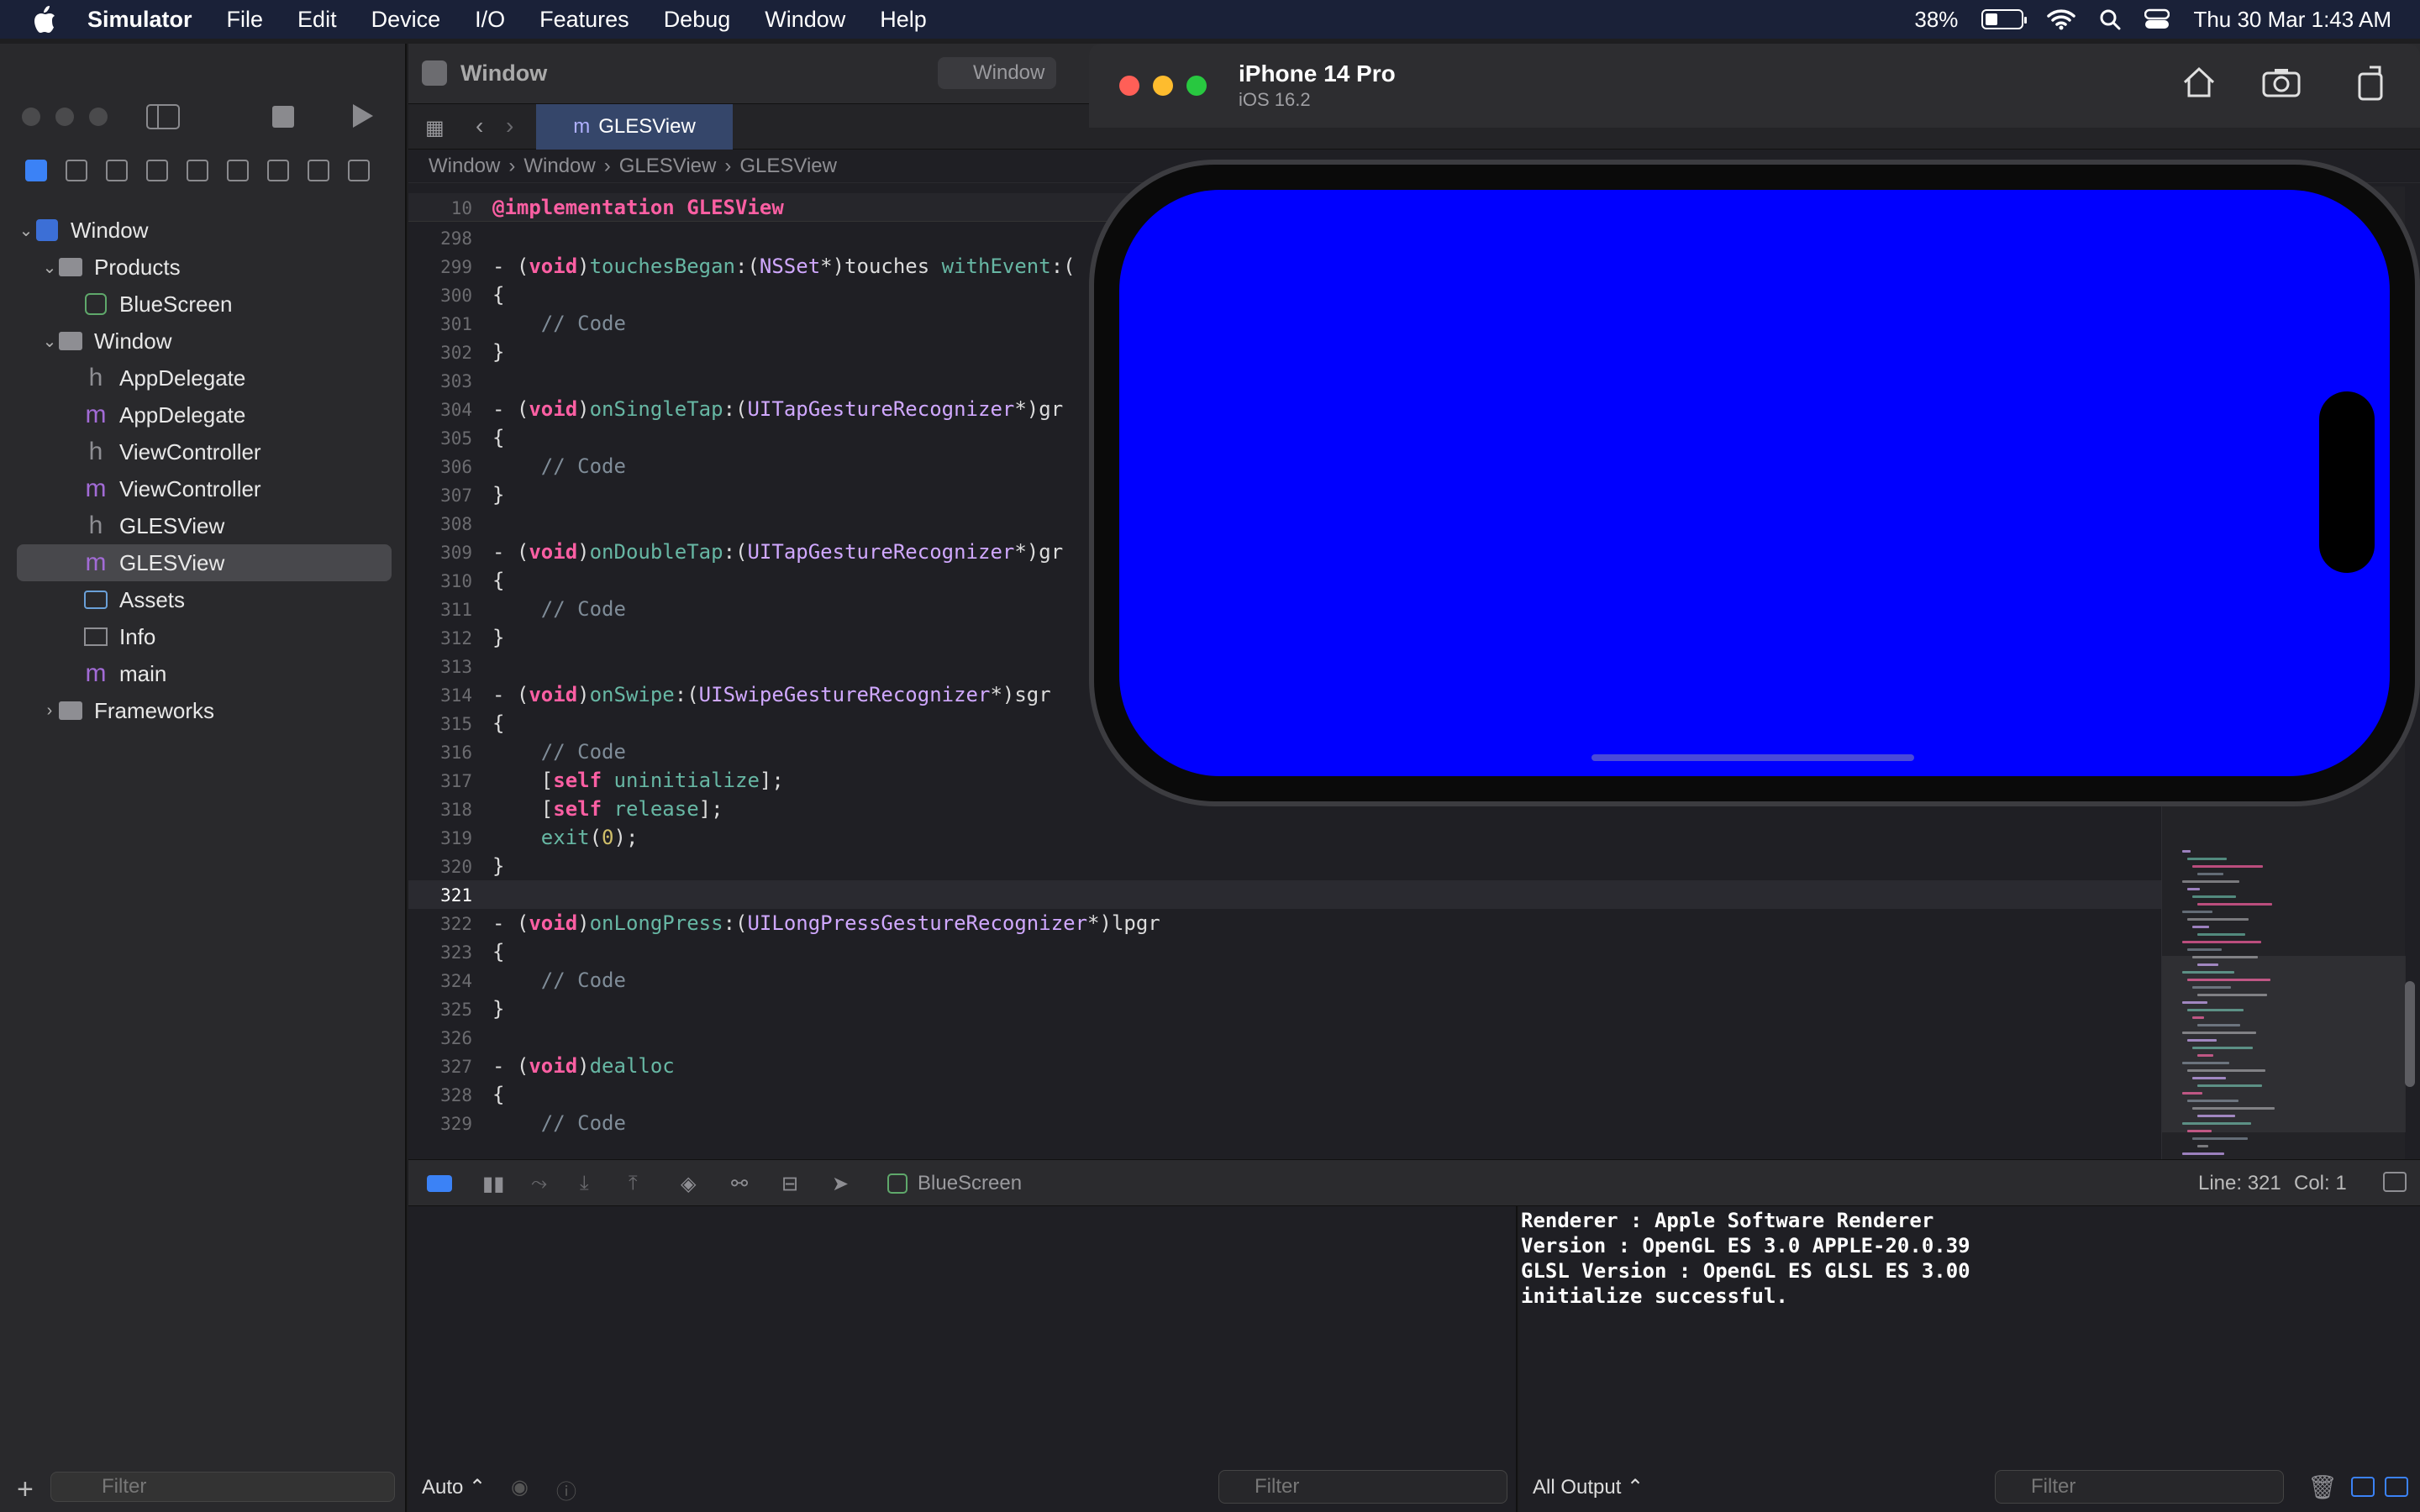 The image size is (2420, 1512). I want to click on spotlight-search-icon, so click(2110, 19).